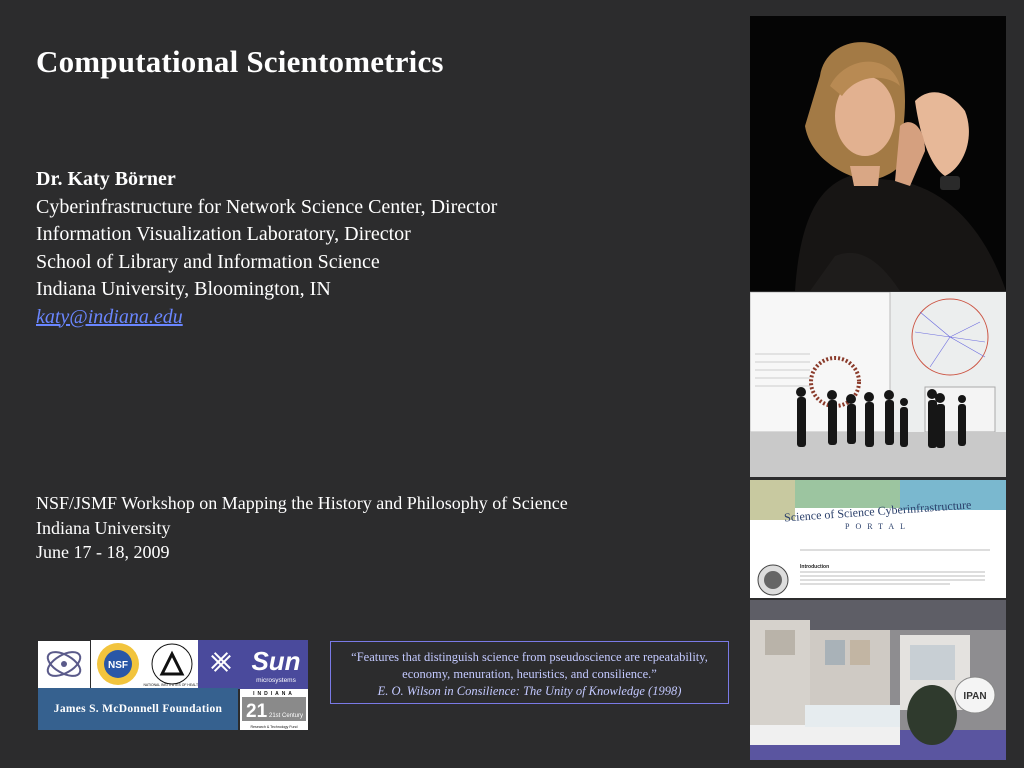 This screenshot has height=768, width=1024. I want to click on visualization-photo, so click(878, 384).